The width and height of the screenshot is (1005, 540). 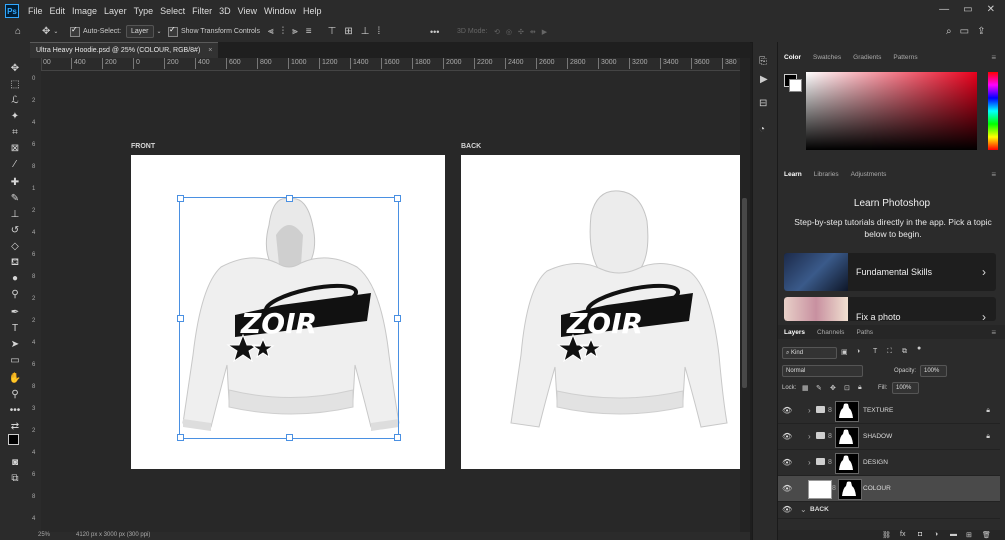 I want to click on adjustment-layer-icon: ◑, so click(x=936, y=534).